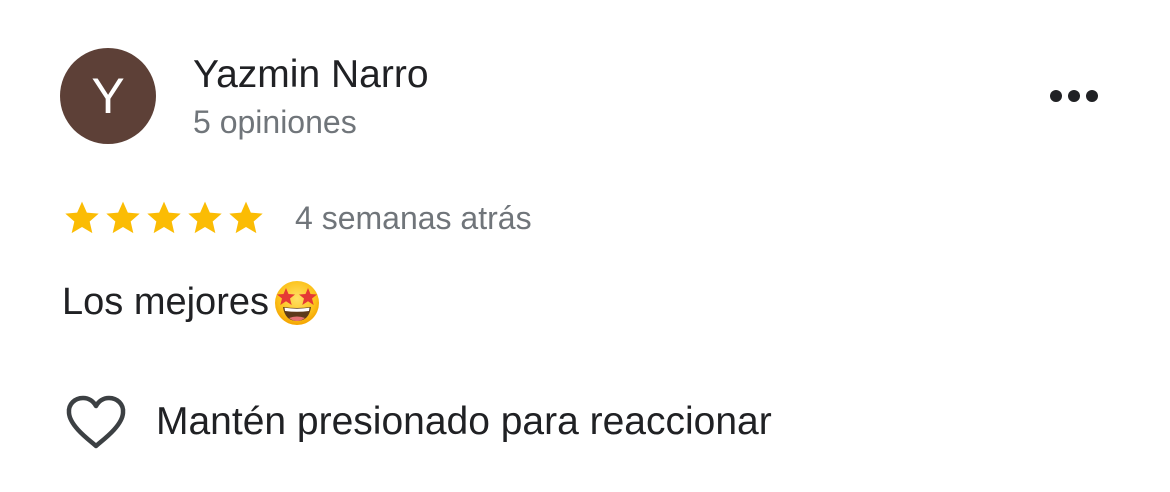  Describe the element at coordinates (413, 218) in the screenshot. I see `review-date: 4 semanas atrás` at that location.